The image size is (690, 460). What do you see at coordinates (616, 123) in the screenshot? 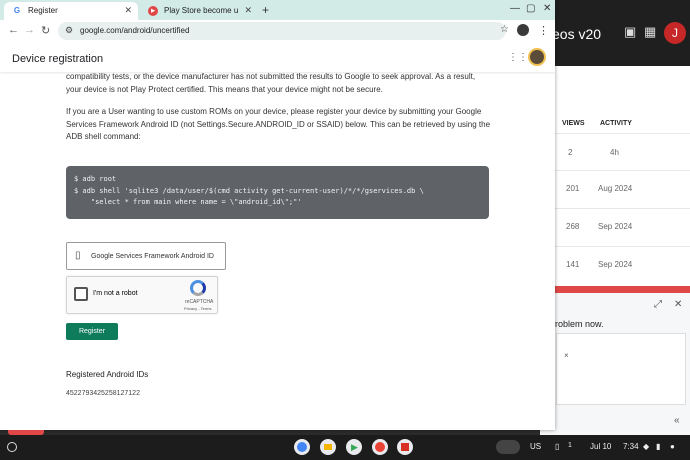
I see `column-header-activity: ACTIVITY` at bounding box center [616, 123].